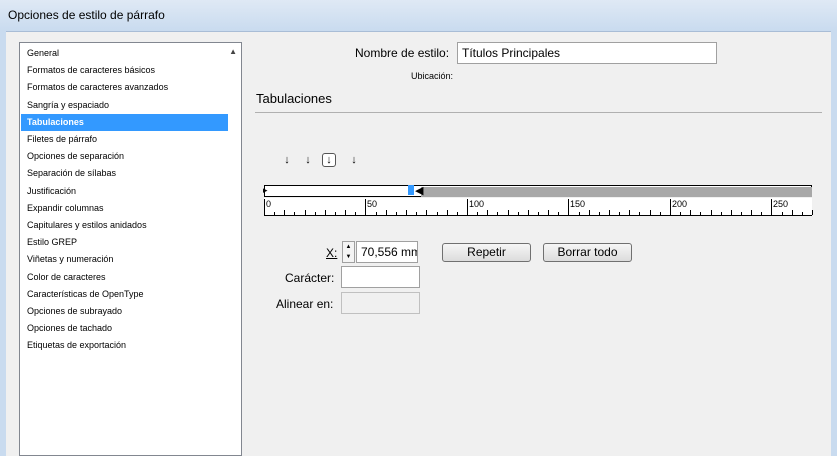 The width and height of the screenshot is (837, 456). What do you see at coordinates (124, 139) in the screenshot?
I see `sidebar-item: Filetes de párrafo` at bounding box center [124, 139].